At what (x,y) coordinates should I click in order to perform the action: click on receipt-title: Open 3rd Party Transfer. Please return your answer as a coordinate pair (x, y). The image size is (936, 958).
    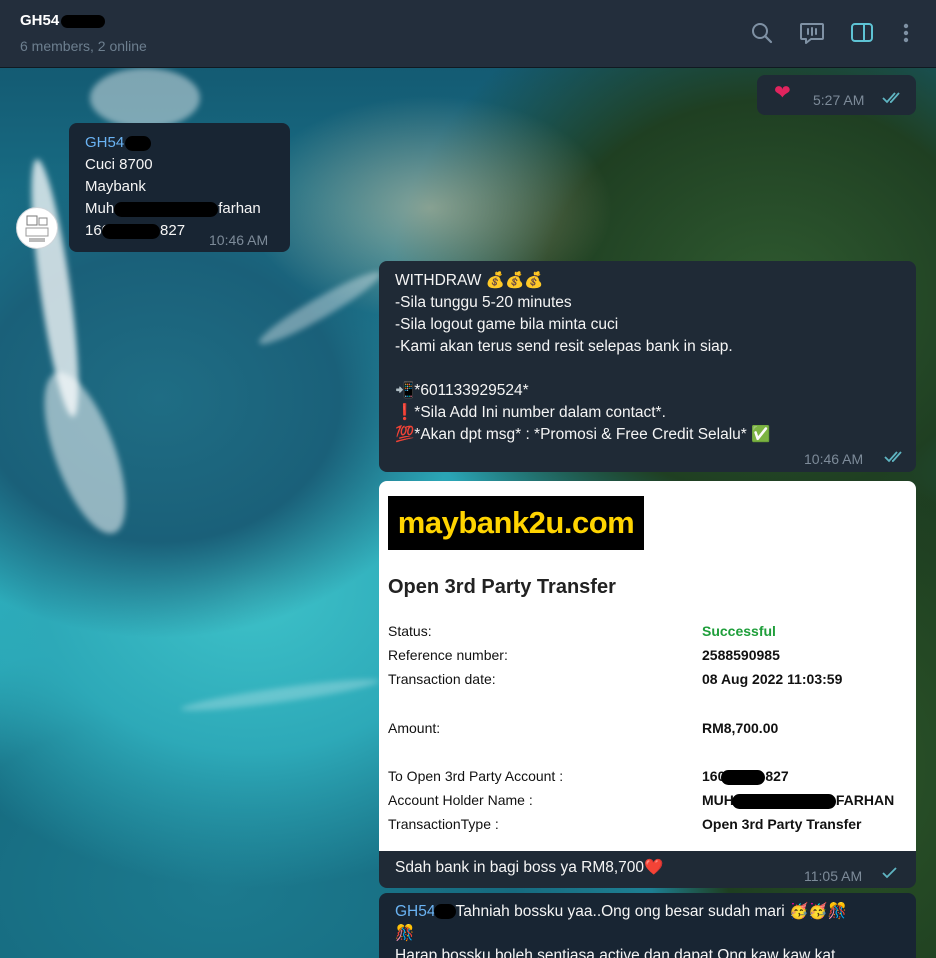
    Looking at the image, I should click on (502, 587).